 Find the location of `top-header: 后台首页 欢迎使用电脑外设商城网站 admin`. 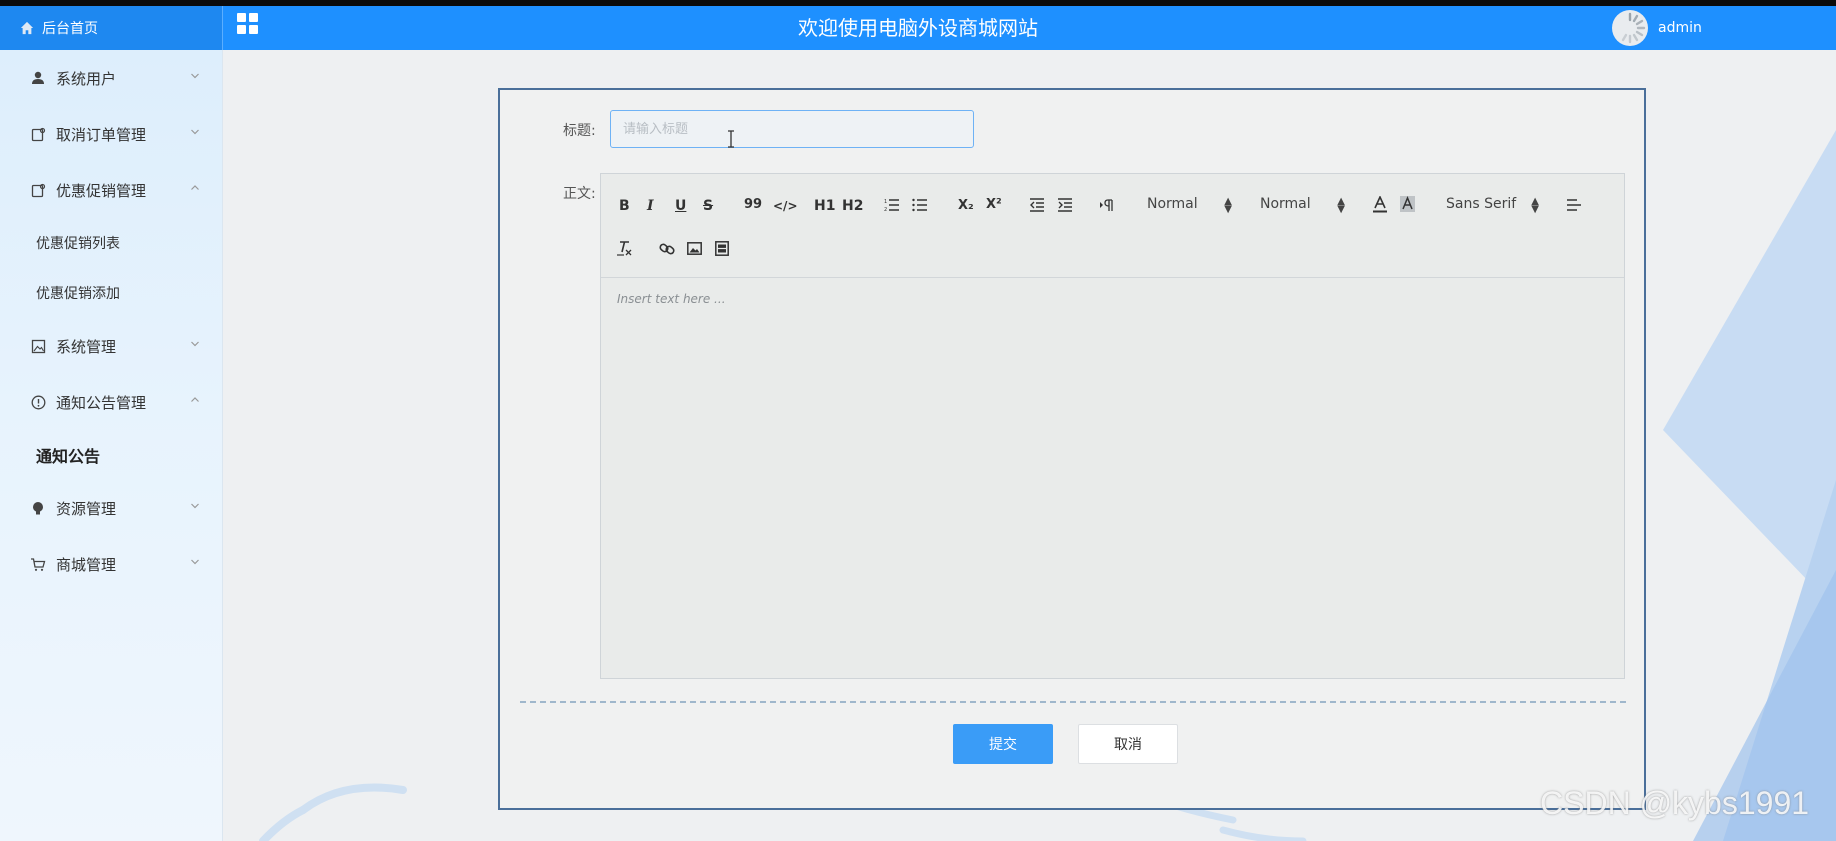

top-header: 后台首页 欢迎使用电脑外设商城网站 admin is located at coordinates (918, 28).